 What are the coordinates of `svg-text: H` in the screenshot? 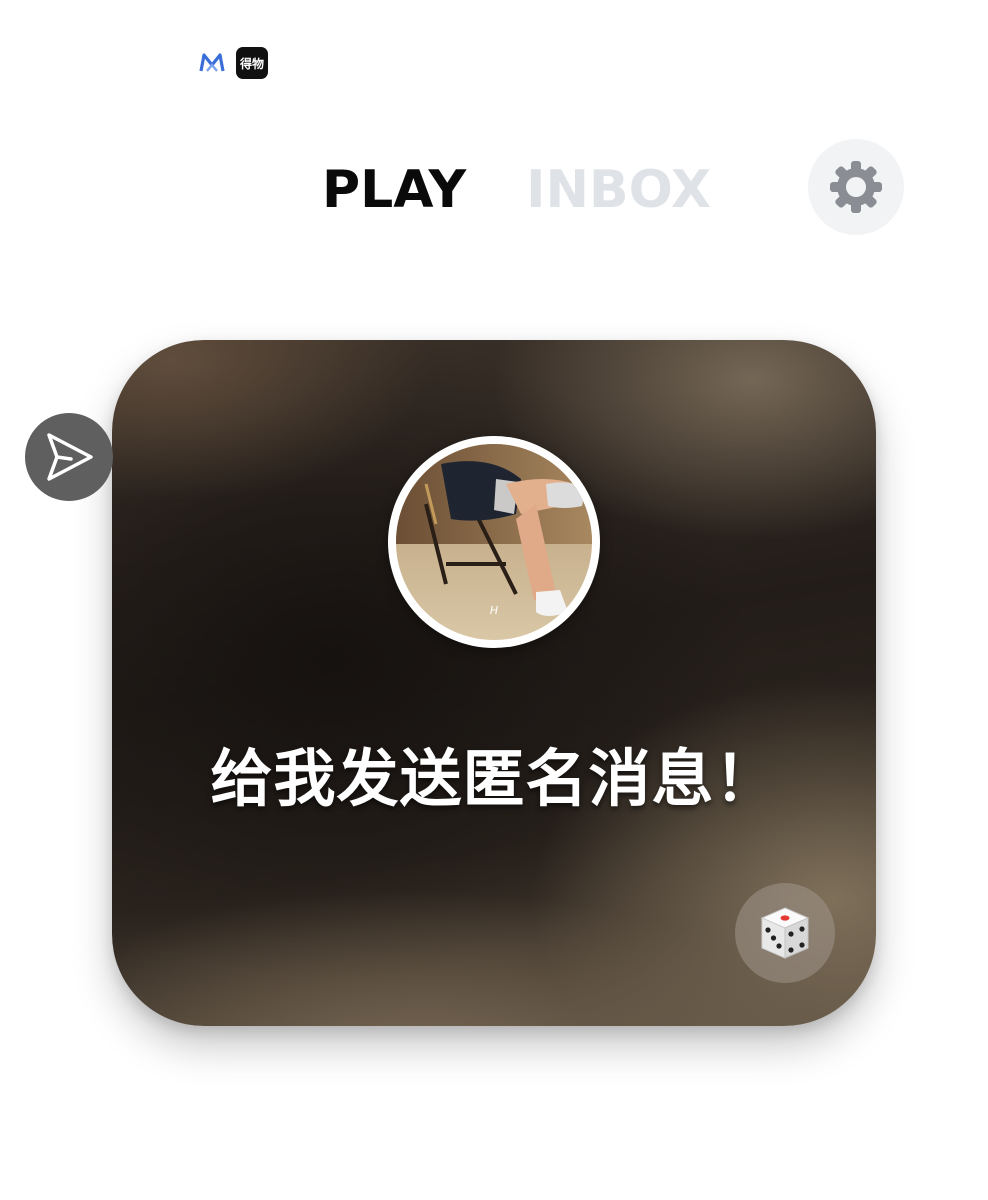 It's located at (494, 610).